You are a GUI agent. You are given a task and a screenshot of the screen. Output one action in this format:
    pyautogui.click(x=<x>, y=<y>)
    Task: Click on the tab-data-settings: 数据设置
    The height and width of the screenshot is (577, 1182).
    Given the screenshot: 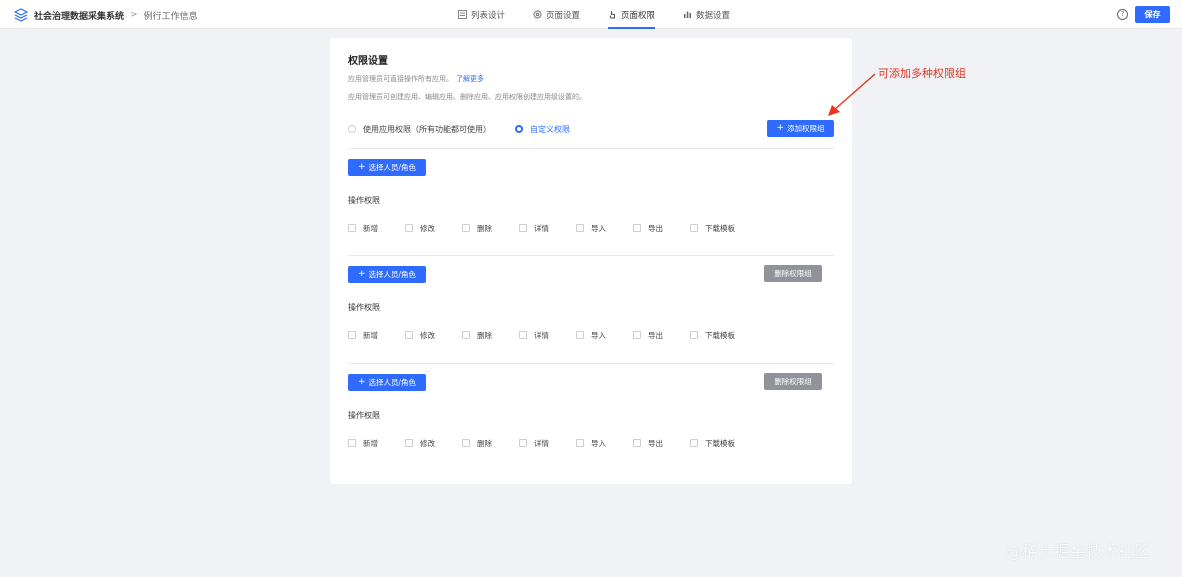 What is the action you would take?
    pyautogui.click(x=706, y=14)
    